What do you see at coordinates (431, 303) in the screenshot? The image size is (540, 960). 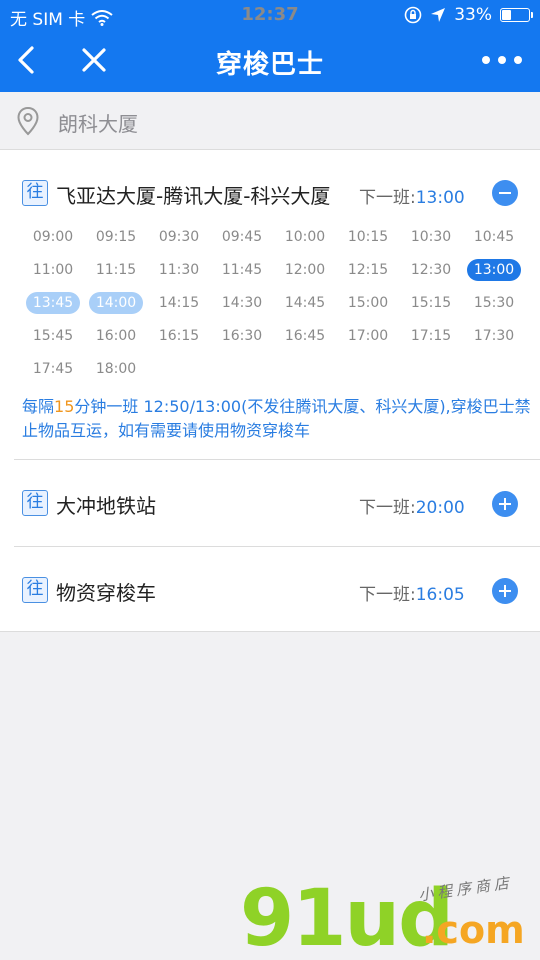 I see `departure-time: 15:15` at bounding box center [431, 303].